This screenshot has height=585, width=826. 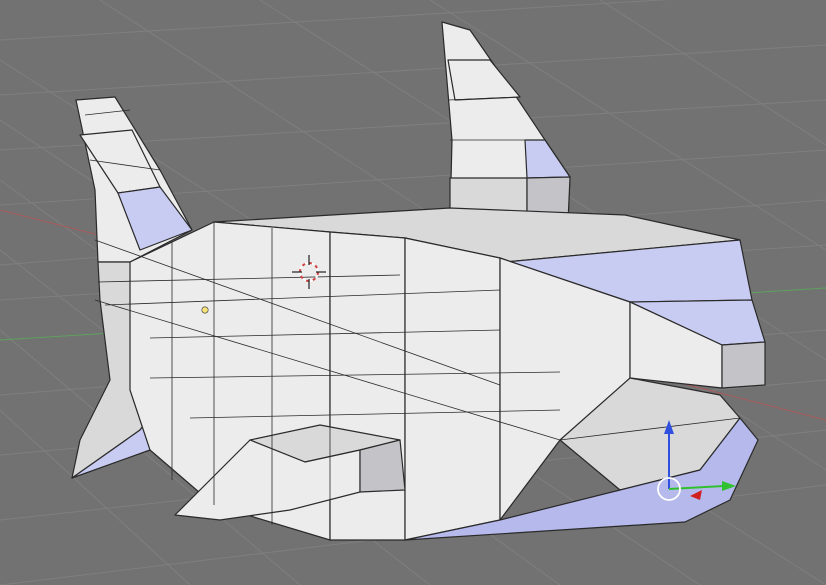 I want to click on upper-jaw-tip, so click(x=743, y=365).